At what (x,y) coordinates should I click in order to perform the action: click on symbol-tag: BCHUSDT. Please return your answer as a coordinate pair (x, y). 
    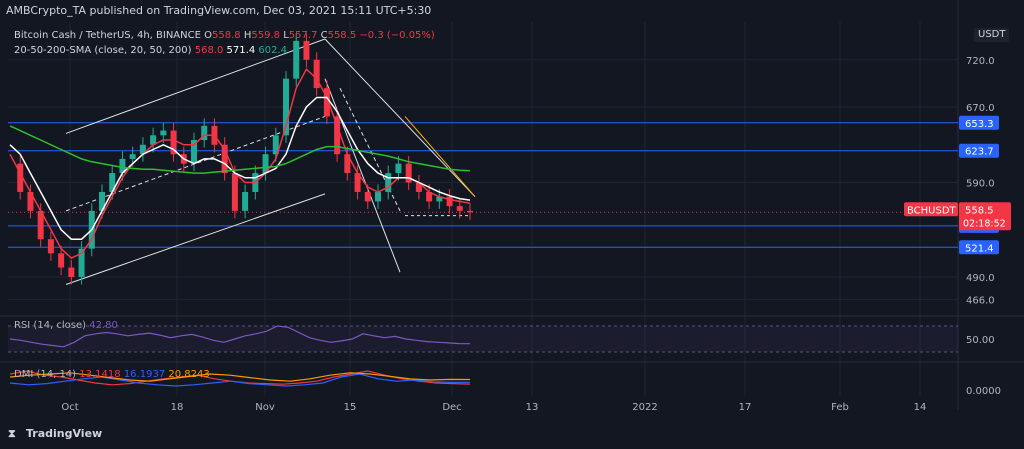
    Looking at the image, I should click on (932, 210).